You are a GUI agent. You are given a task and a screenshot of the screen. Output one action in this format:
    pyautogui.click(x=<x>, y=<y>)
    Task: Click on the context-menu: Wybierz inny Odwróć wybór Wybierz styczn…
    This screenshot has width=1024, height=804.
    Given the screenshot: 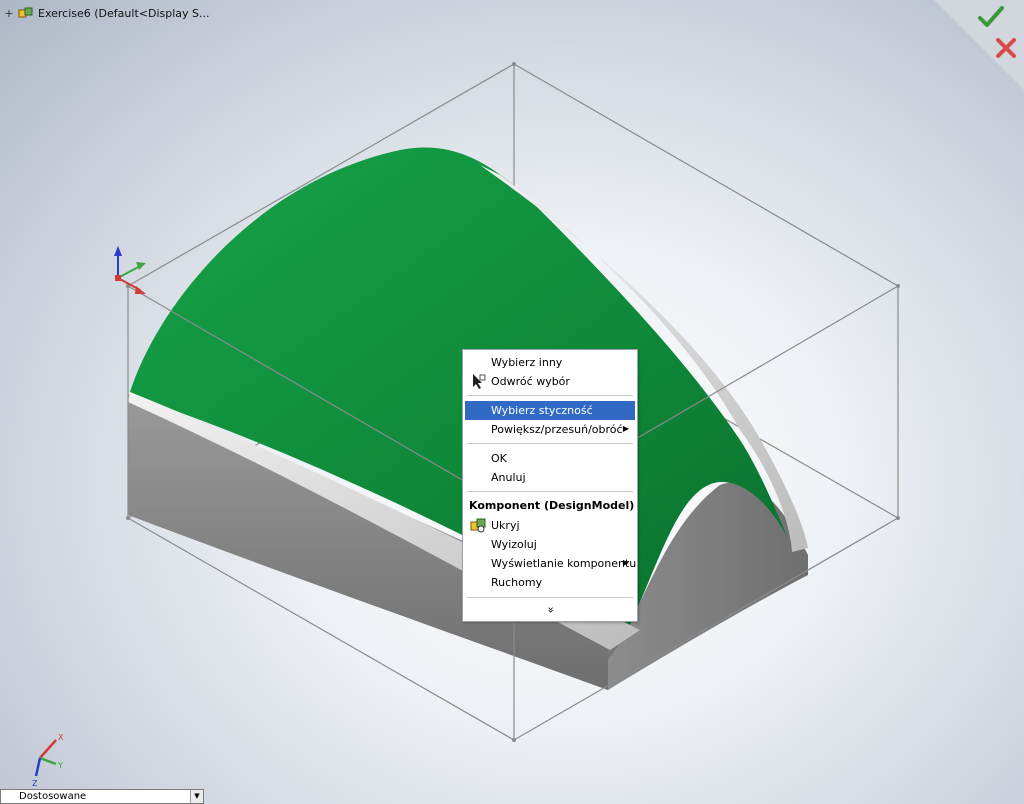 What is the action you would take?
    pyautogui.click(x=550, y=485)
    